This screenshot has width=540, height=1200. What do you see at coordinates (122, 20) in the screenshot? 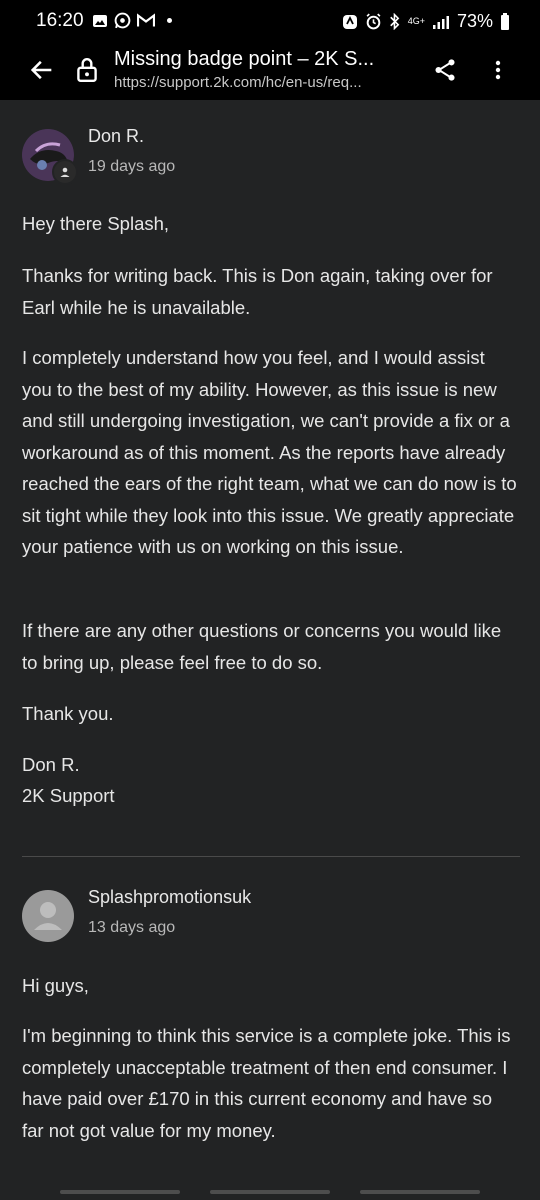
I see `whatsapp-notification-icon` at bounding box center [122, 20].